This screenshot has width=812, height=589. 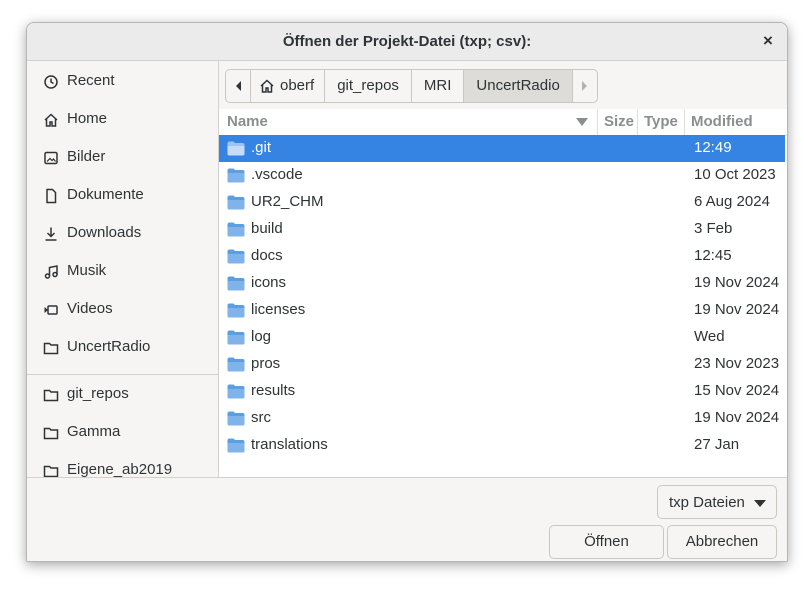 I want to click on sidebar-item-gamma: Gamma, so click(x=122, y=433).